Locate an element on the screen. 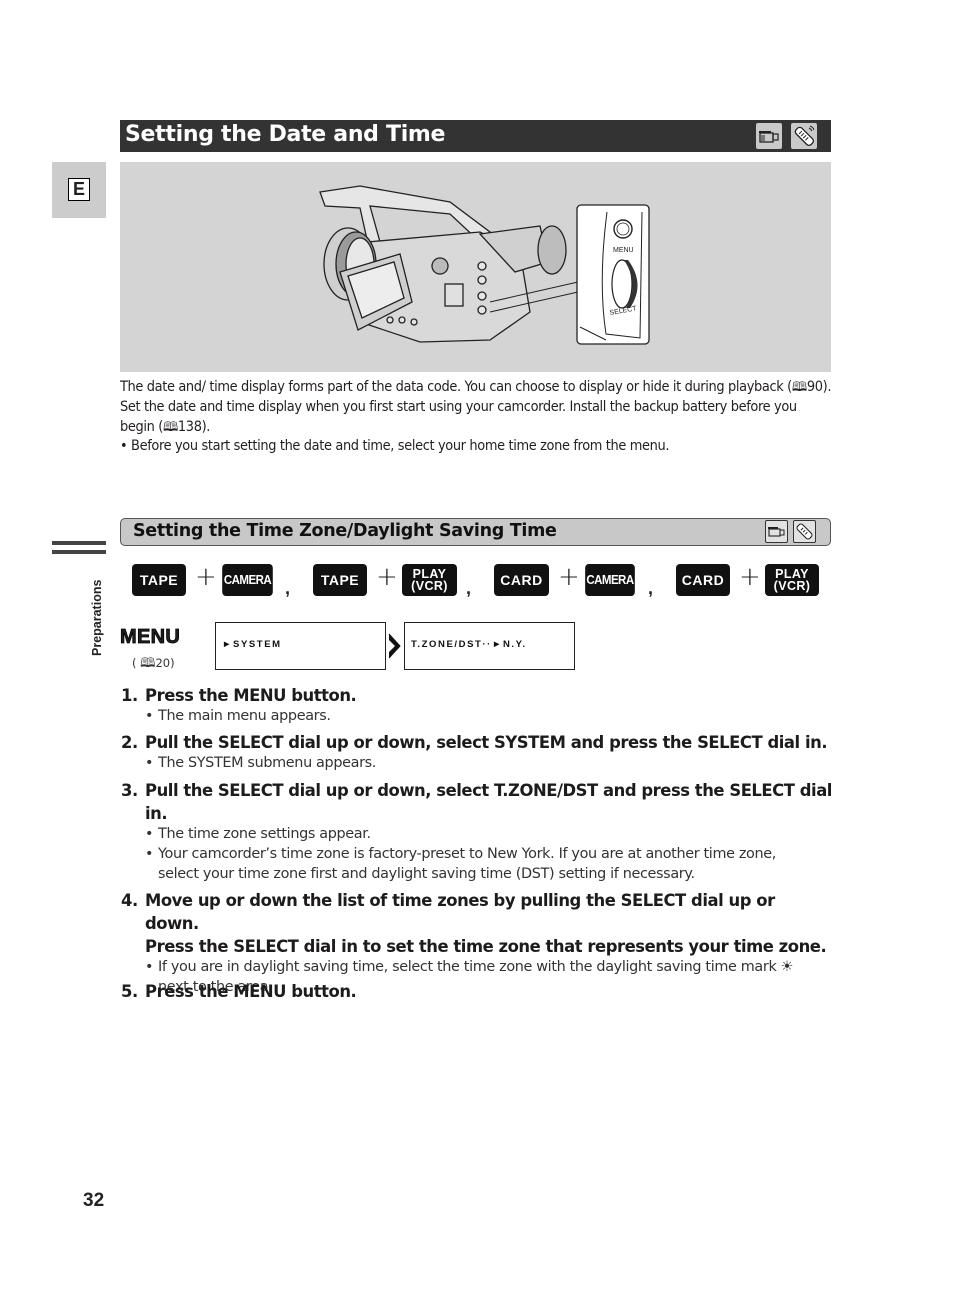 Image resolution: width=954 pixels, height=1301 pixels. next-screen-arrow-icon is located at coordinates (395, 646).